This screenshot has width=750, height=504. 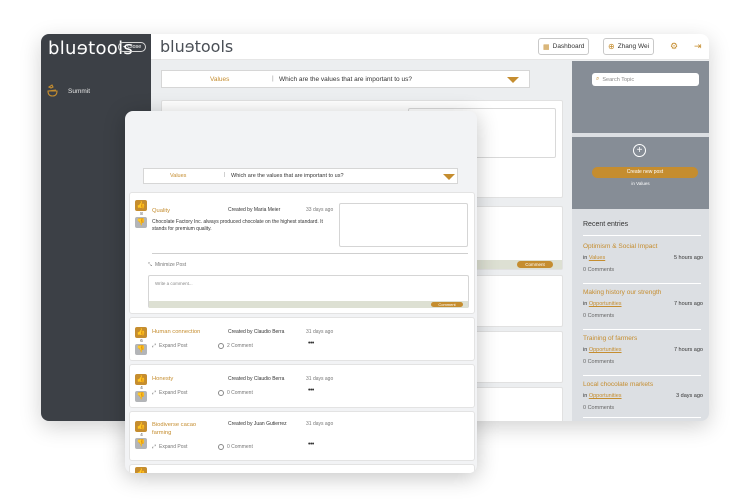 What do you see at coordinates (182, 429) in the screenshot?
I see `post-title: Biodiverse cacao farming` at bounding box center [182, 429].